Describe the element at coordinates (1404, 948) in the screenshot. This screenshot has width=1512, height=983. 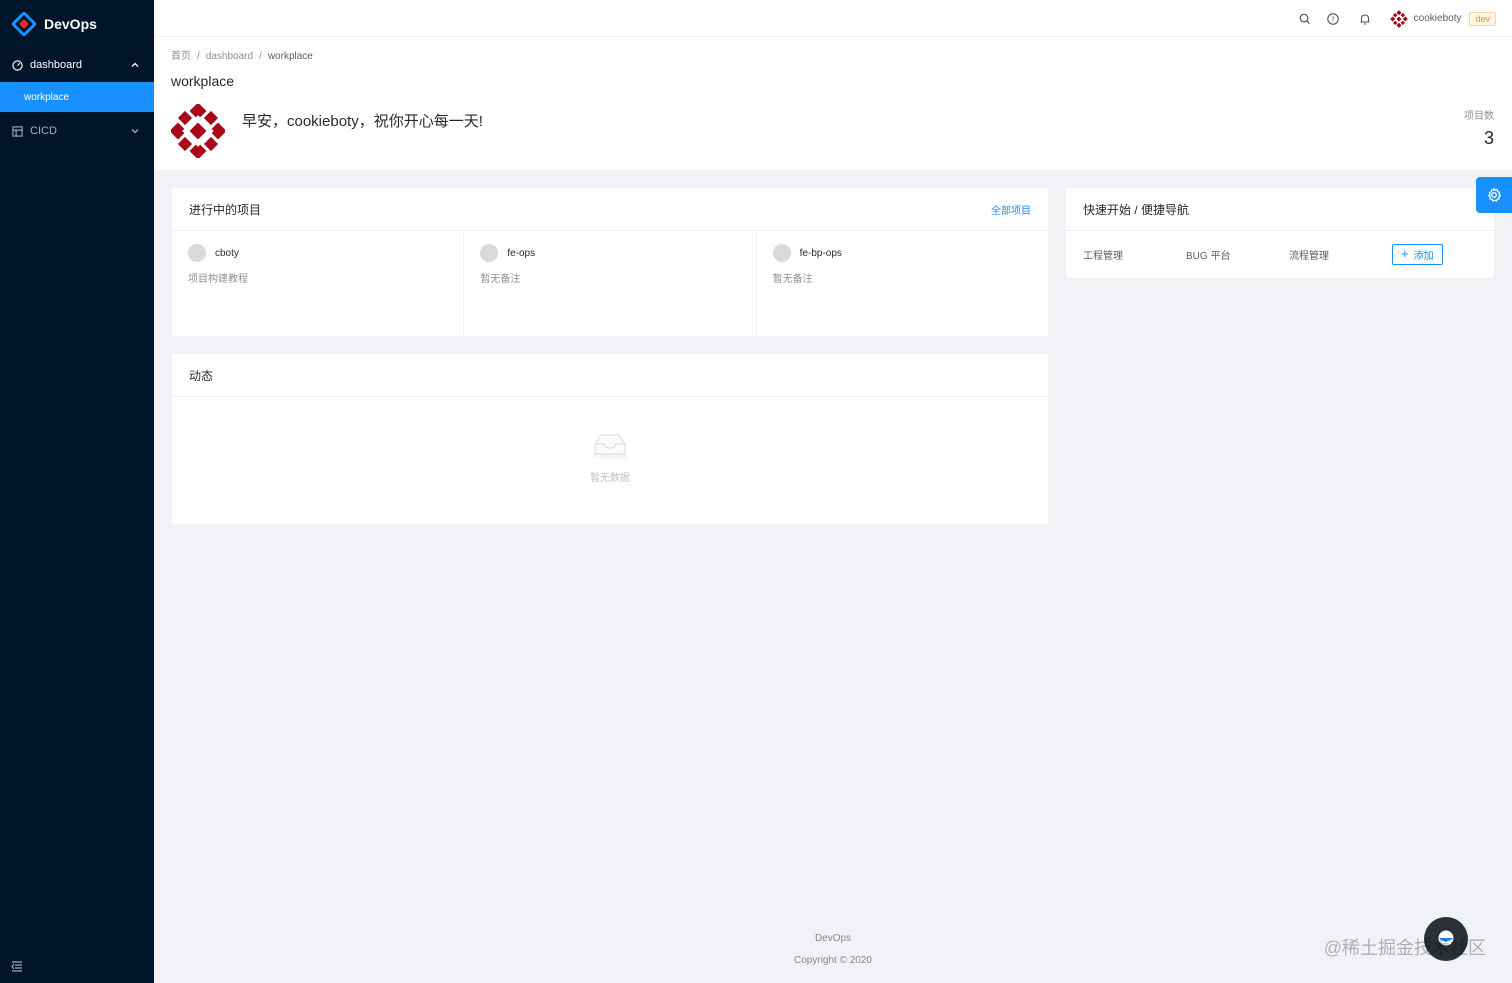
I see `watermark: @稀土掘金技术社区` at that location.